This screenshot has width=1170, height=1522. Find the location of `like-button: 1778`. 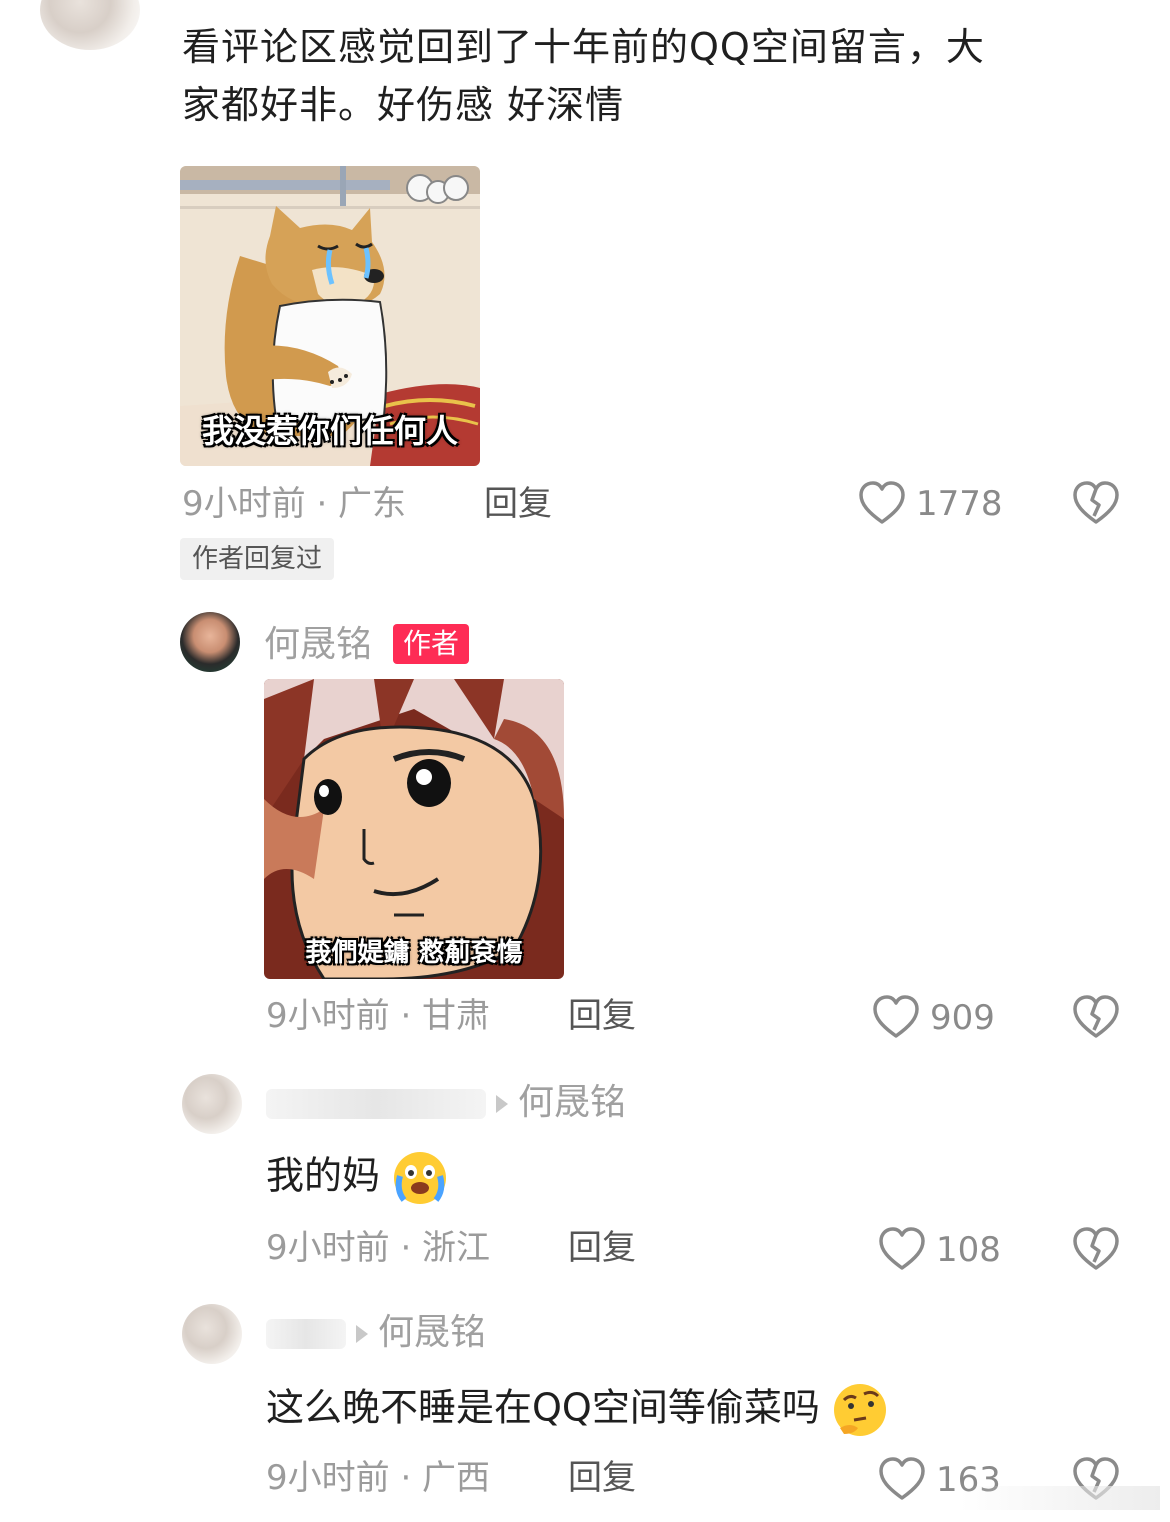

like-button: 1778 is located at coordinates (933, 503).